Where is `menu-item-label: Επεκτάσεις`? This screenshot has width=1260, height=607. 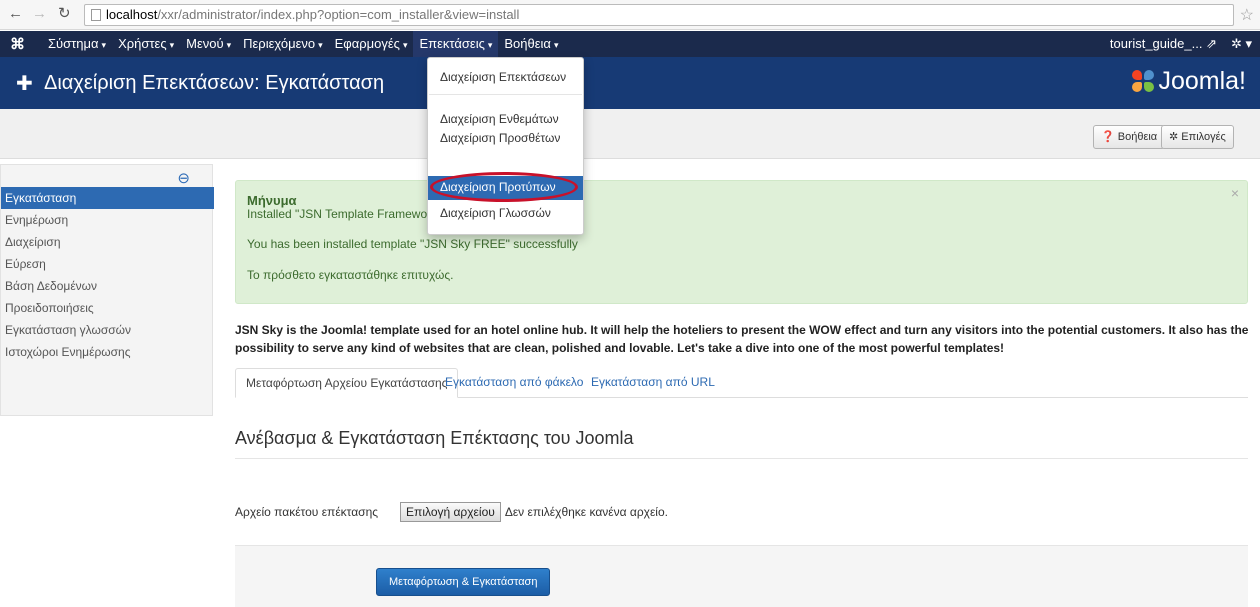 menu-item-label: Επεκτάσεις is located at coordinates (452, 43).